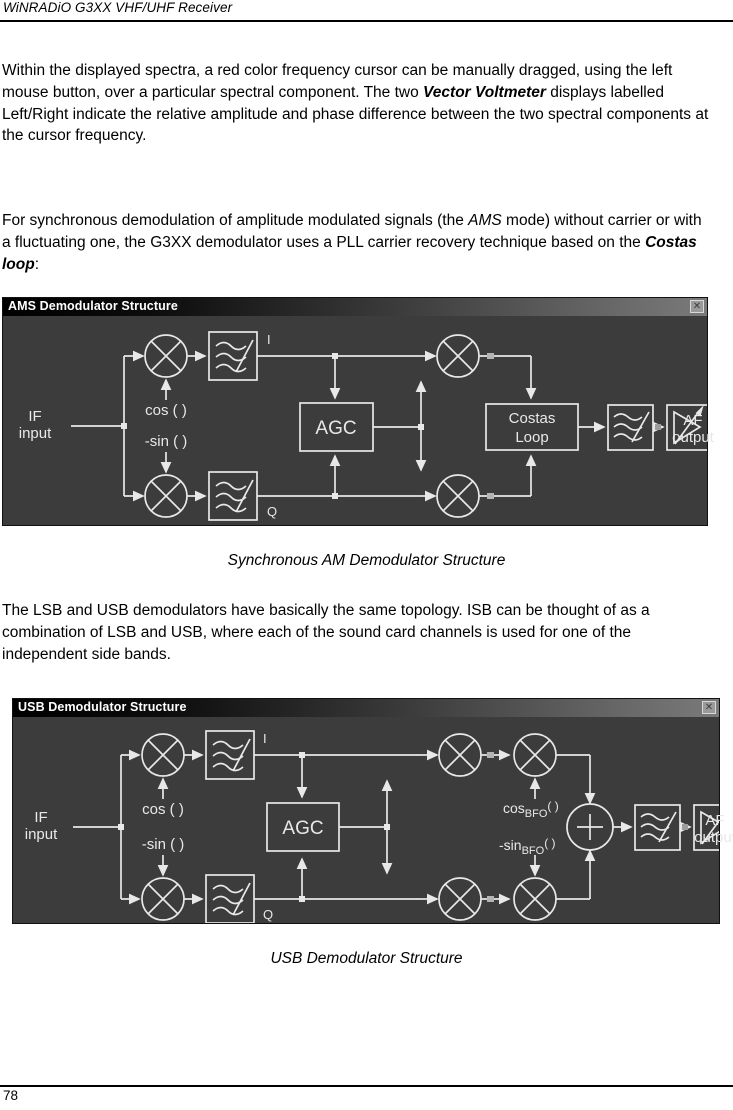 This screenshot has width=733, height=1110. Describe the element at coordinates (41, 834) in the screenshot. I see `usb-label-if-input-line2: input` at that location.